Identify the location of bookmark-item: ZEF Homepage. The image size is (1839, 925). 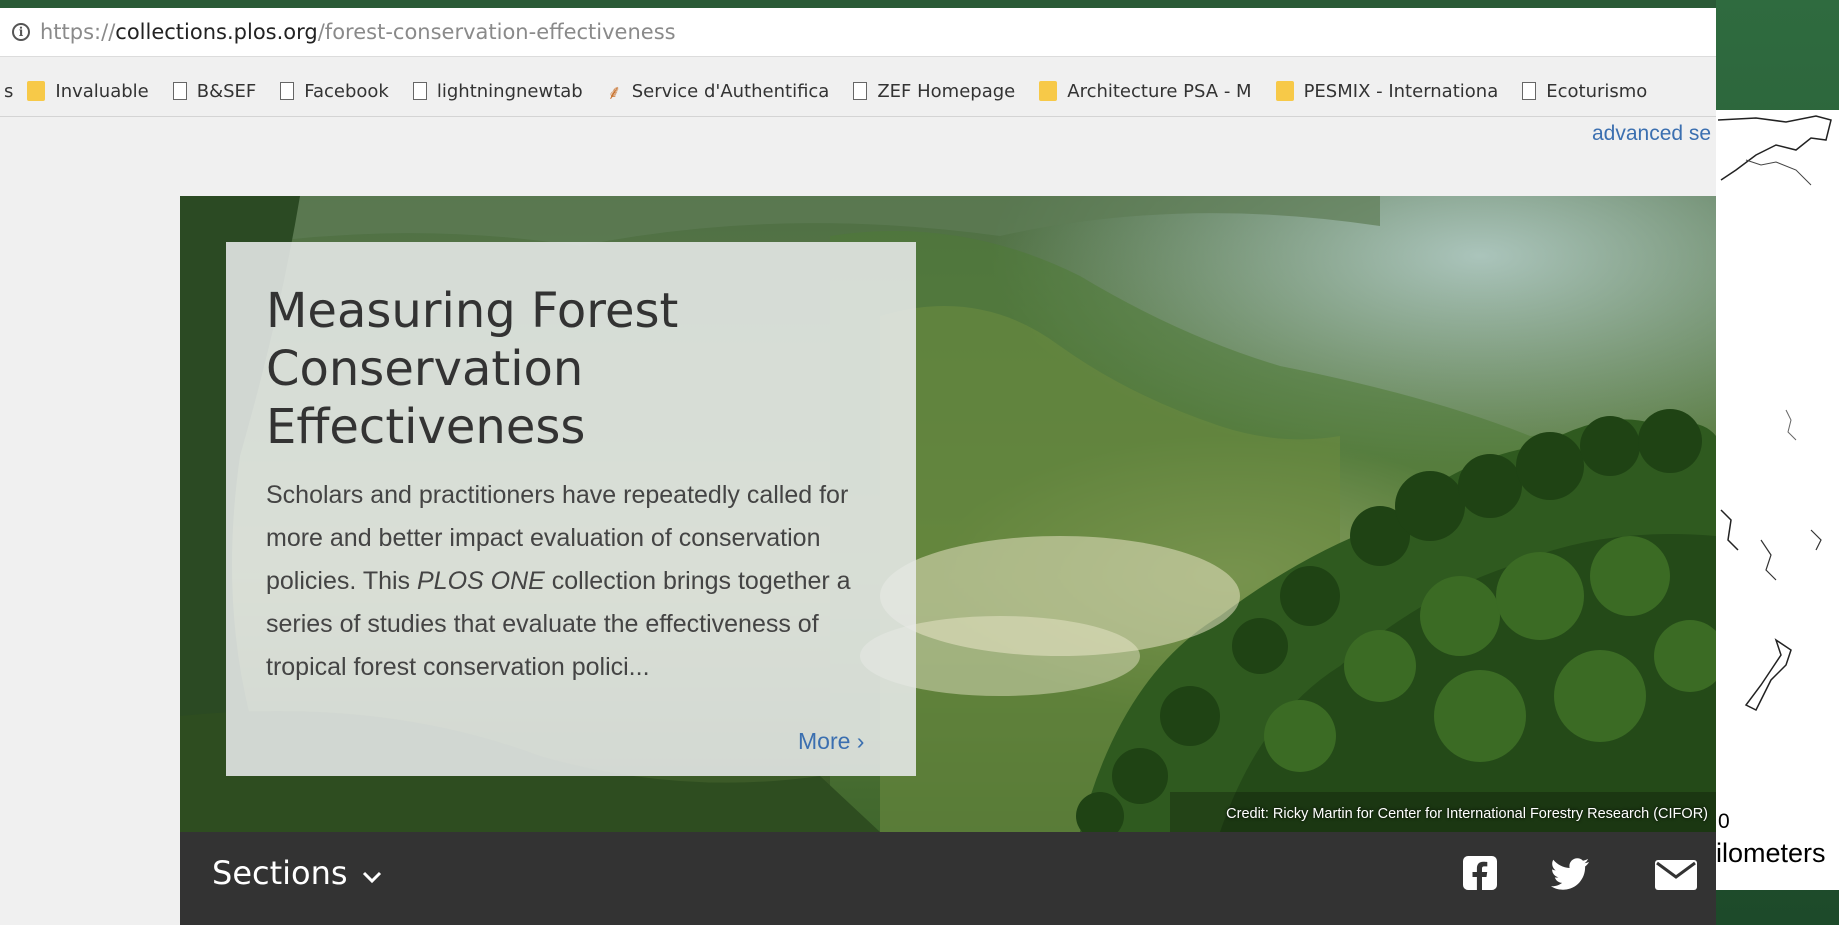
(934, 91).